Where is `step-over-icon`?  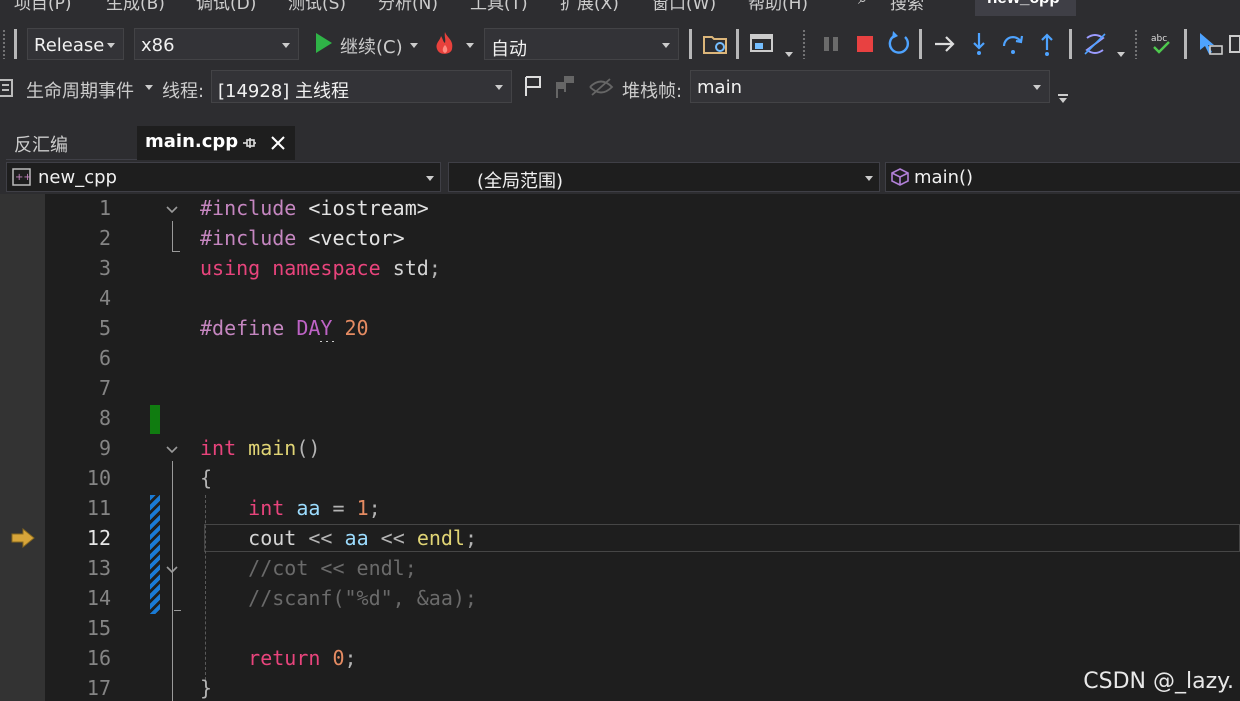
step-over-icon is located at coordinates (1013, 44).